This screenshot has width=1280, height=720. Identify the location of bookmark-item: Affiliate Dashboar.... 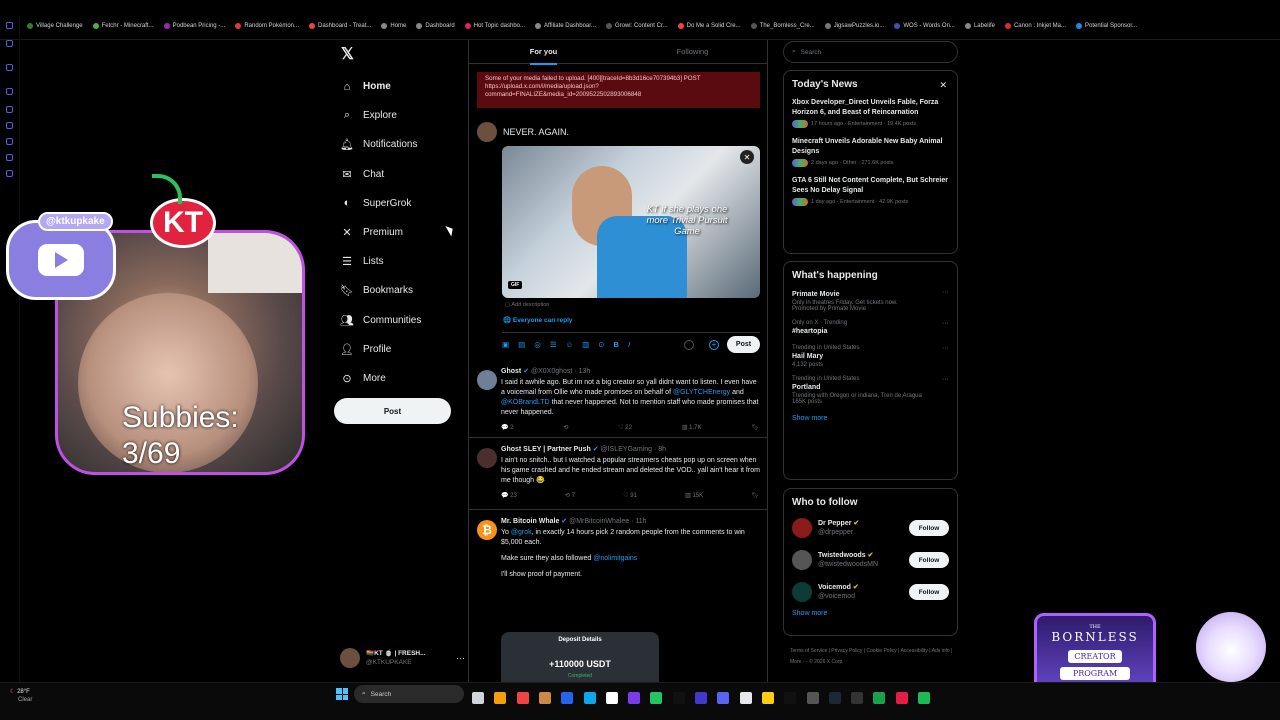
(565, 26).